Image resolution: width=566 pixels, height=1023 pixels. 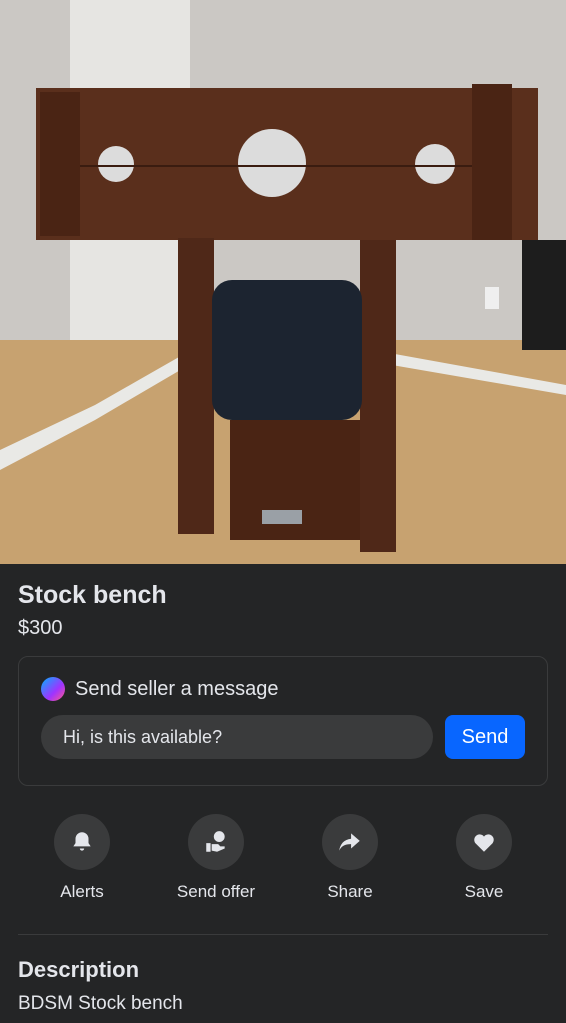 What do you see at coordinates (40, 628) in the screenshot?
I see `listing-price: $300` at bounding box center [40, 628].